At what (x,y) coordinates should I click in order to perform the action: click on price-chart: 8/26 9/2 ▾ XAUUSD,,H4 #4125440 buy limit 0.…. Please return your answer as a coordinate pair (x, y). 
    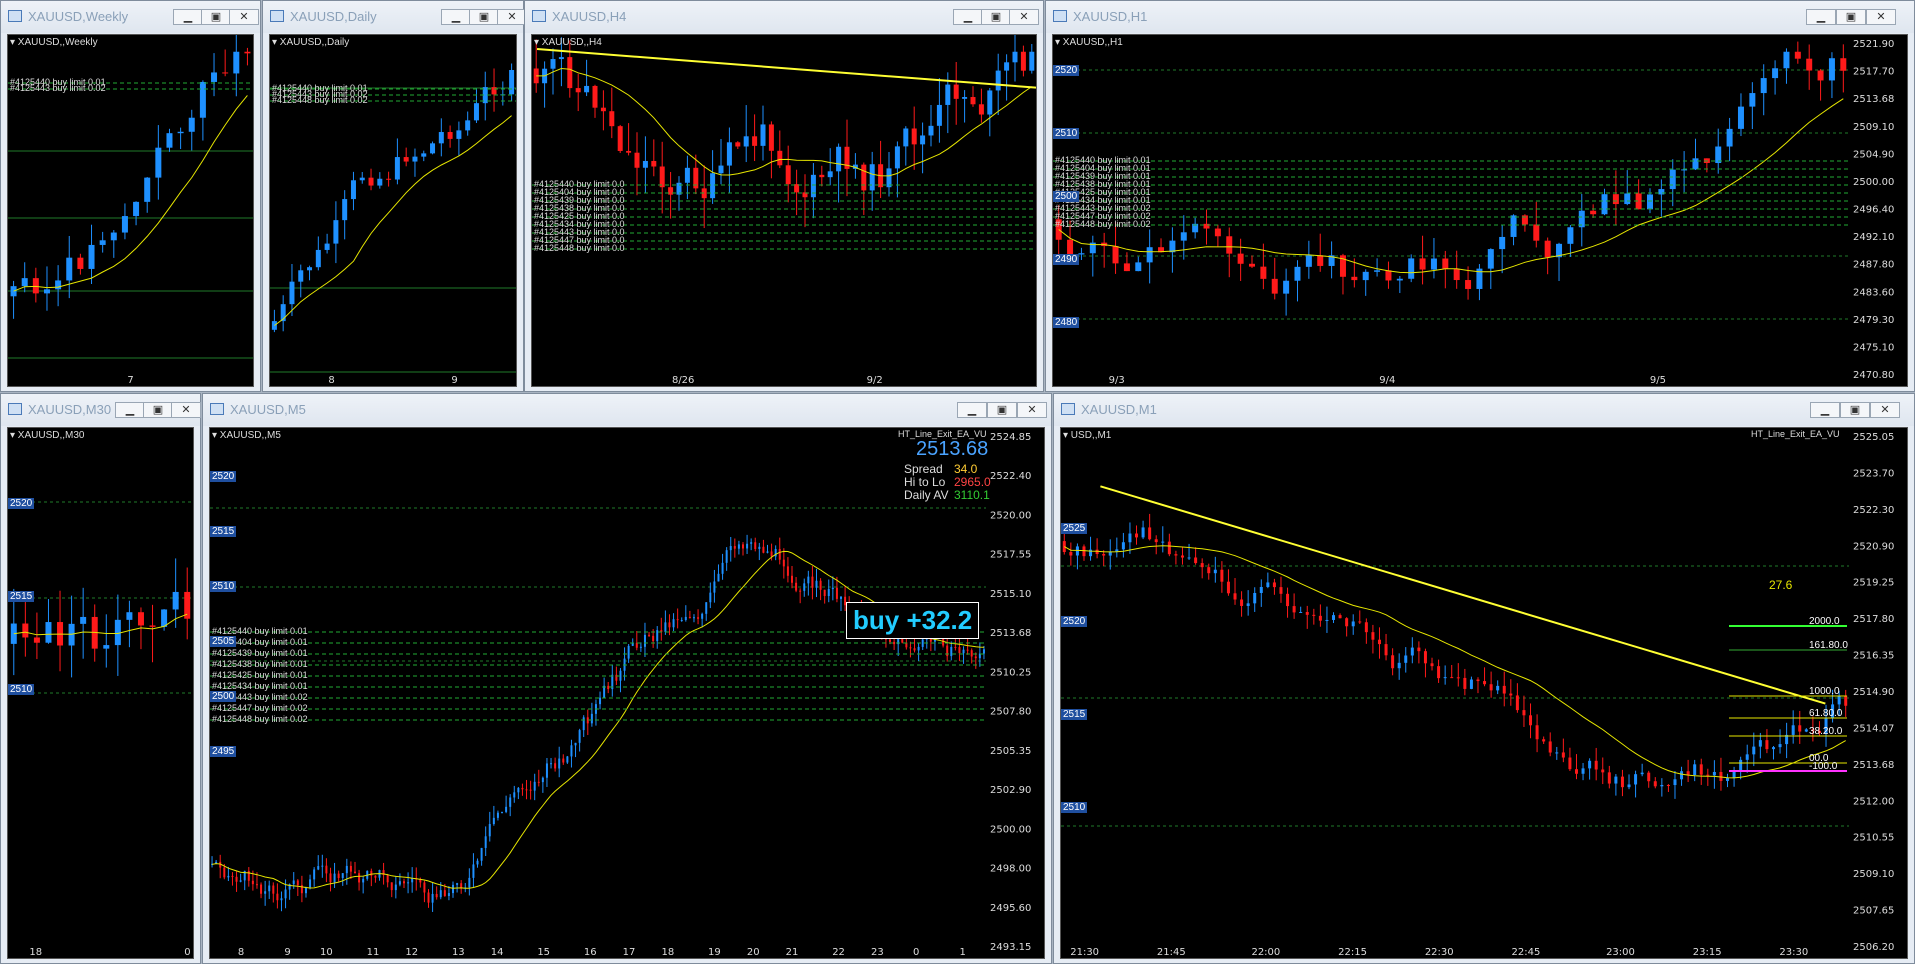
    Looking at the image, I should click on (784, 210).